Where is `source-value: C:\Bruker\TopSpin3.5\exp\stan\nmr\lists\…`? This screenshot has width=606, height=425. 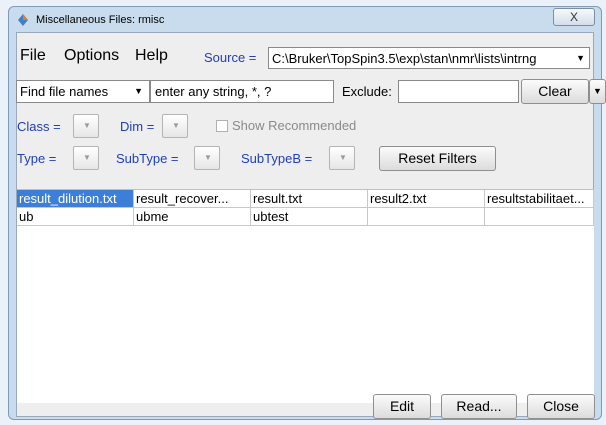 source-value: C:\Bruker\TopSpin3.5\exp\stan\nmr\lists\… is located at coordinates (404, 58).